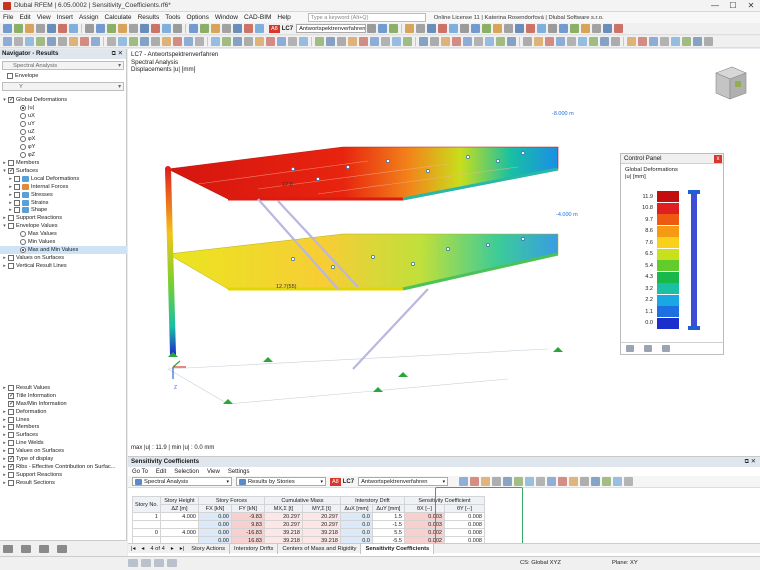  What do you see at coordinates (119, 54) in the screenshot?
I see `navigator-window-controls: ⧉ ✕` at bounding box center [119, 54].